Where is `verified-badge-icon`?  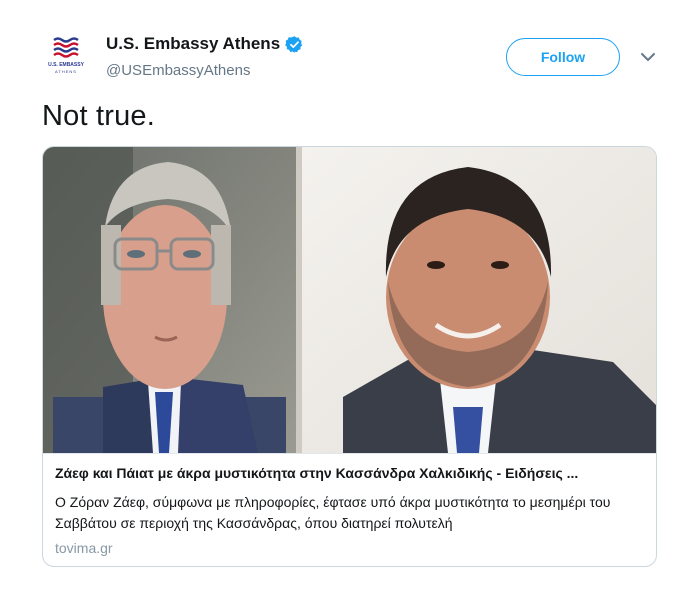 verified-badge-icon is located at coordinates (294, 44).